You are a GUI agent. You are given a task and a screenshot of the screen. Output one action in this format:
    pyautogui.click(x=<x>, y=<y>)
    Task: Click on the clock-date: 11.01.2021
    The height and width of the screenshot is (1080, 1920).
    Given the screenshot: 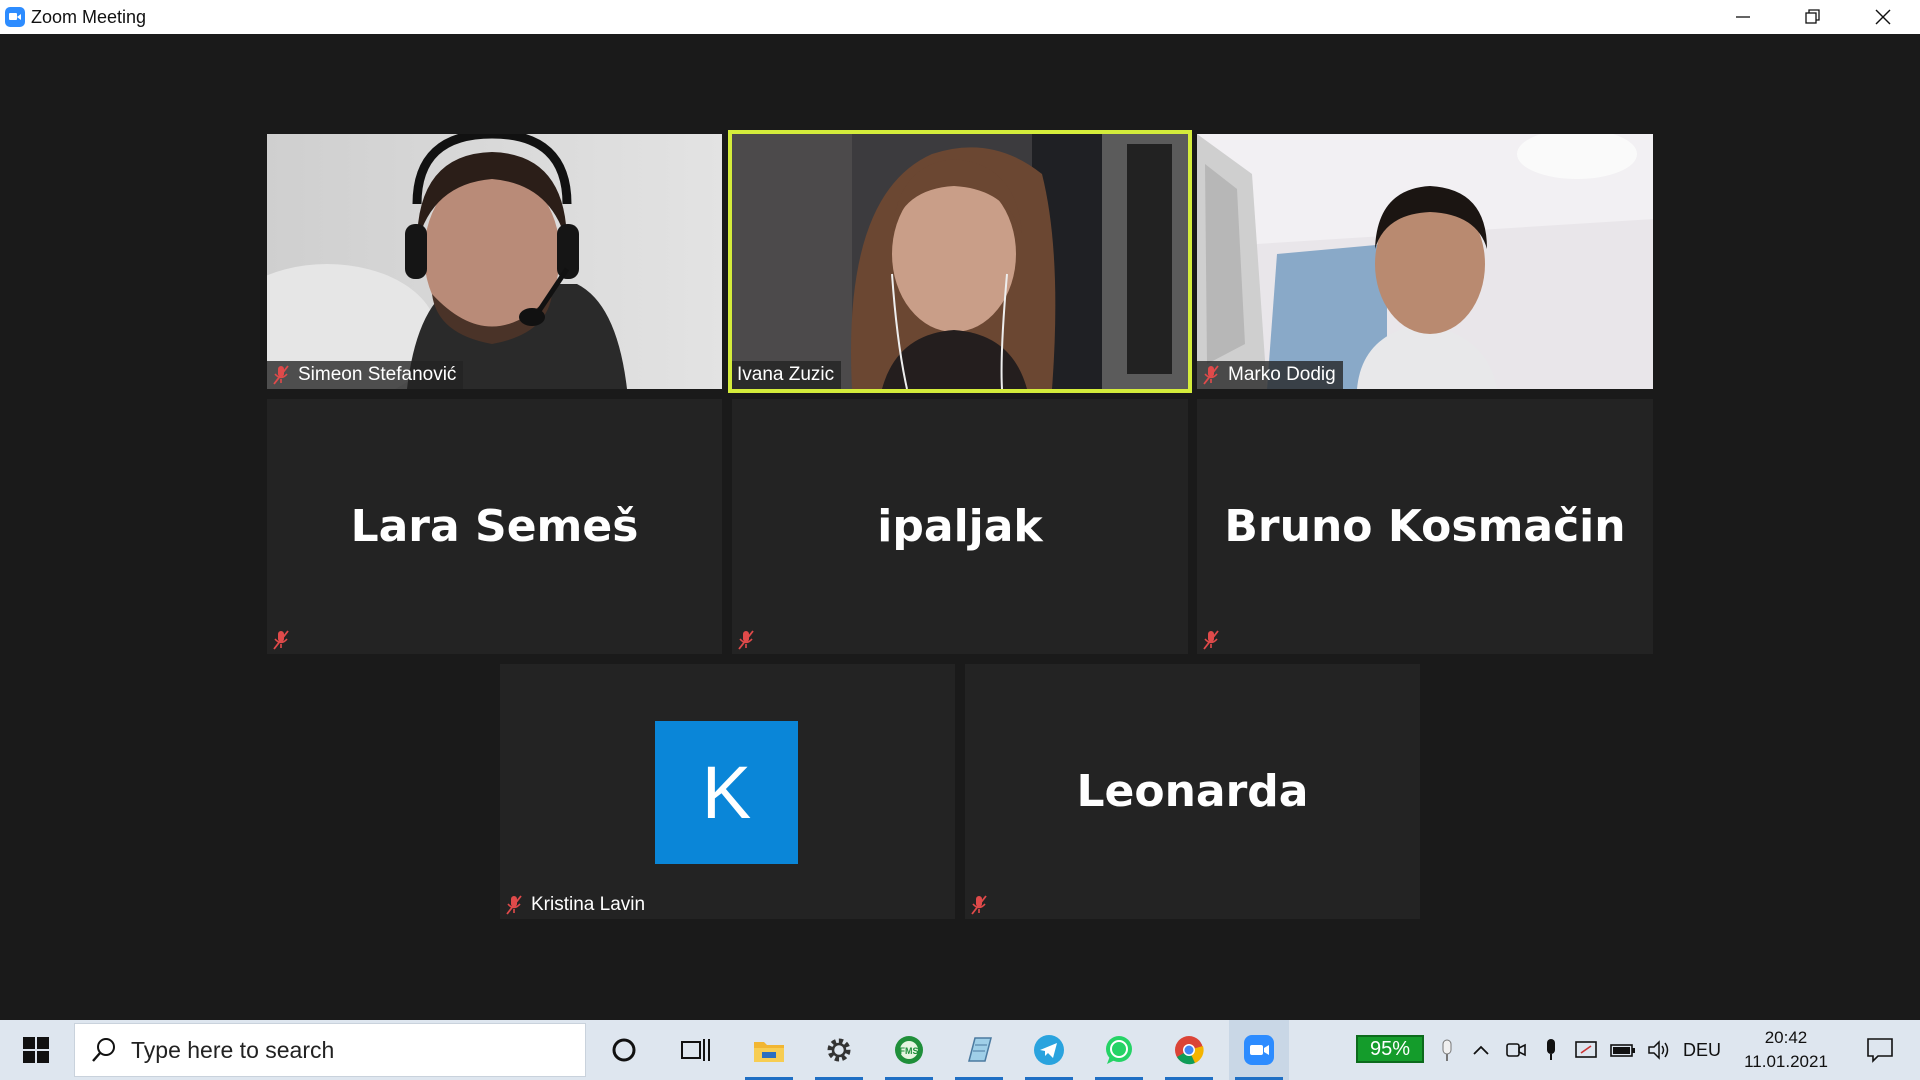 What is the action you would take?
    pyautogui.click(x=1786, y=1061)
    